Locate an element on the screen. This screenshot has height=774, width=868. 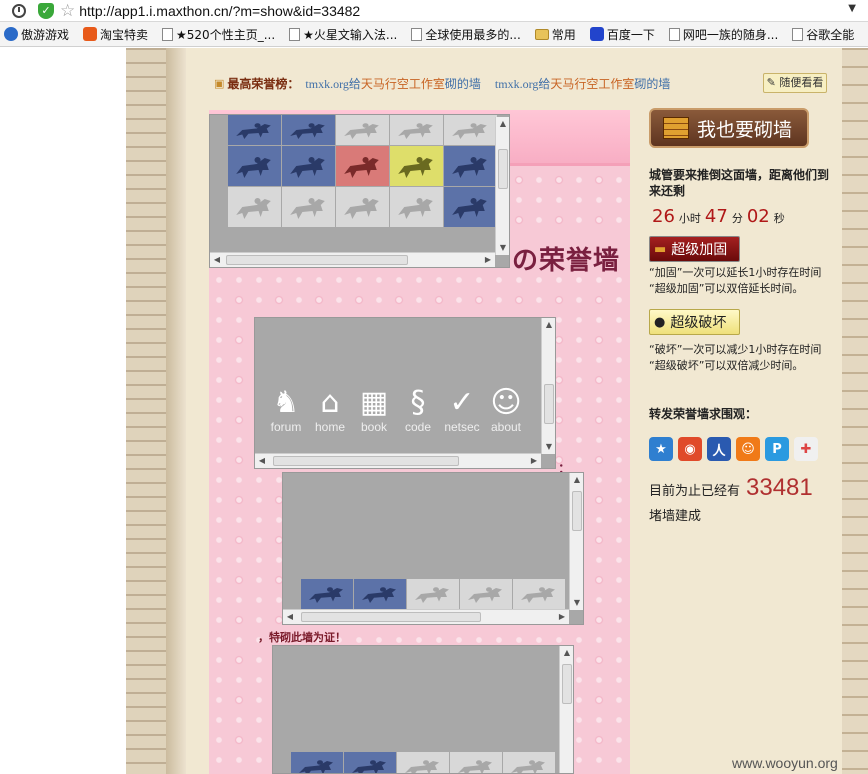
taobao-icon is located at coordinates (90, 34).